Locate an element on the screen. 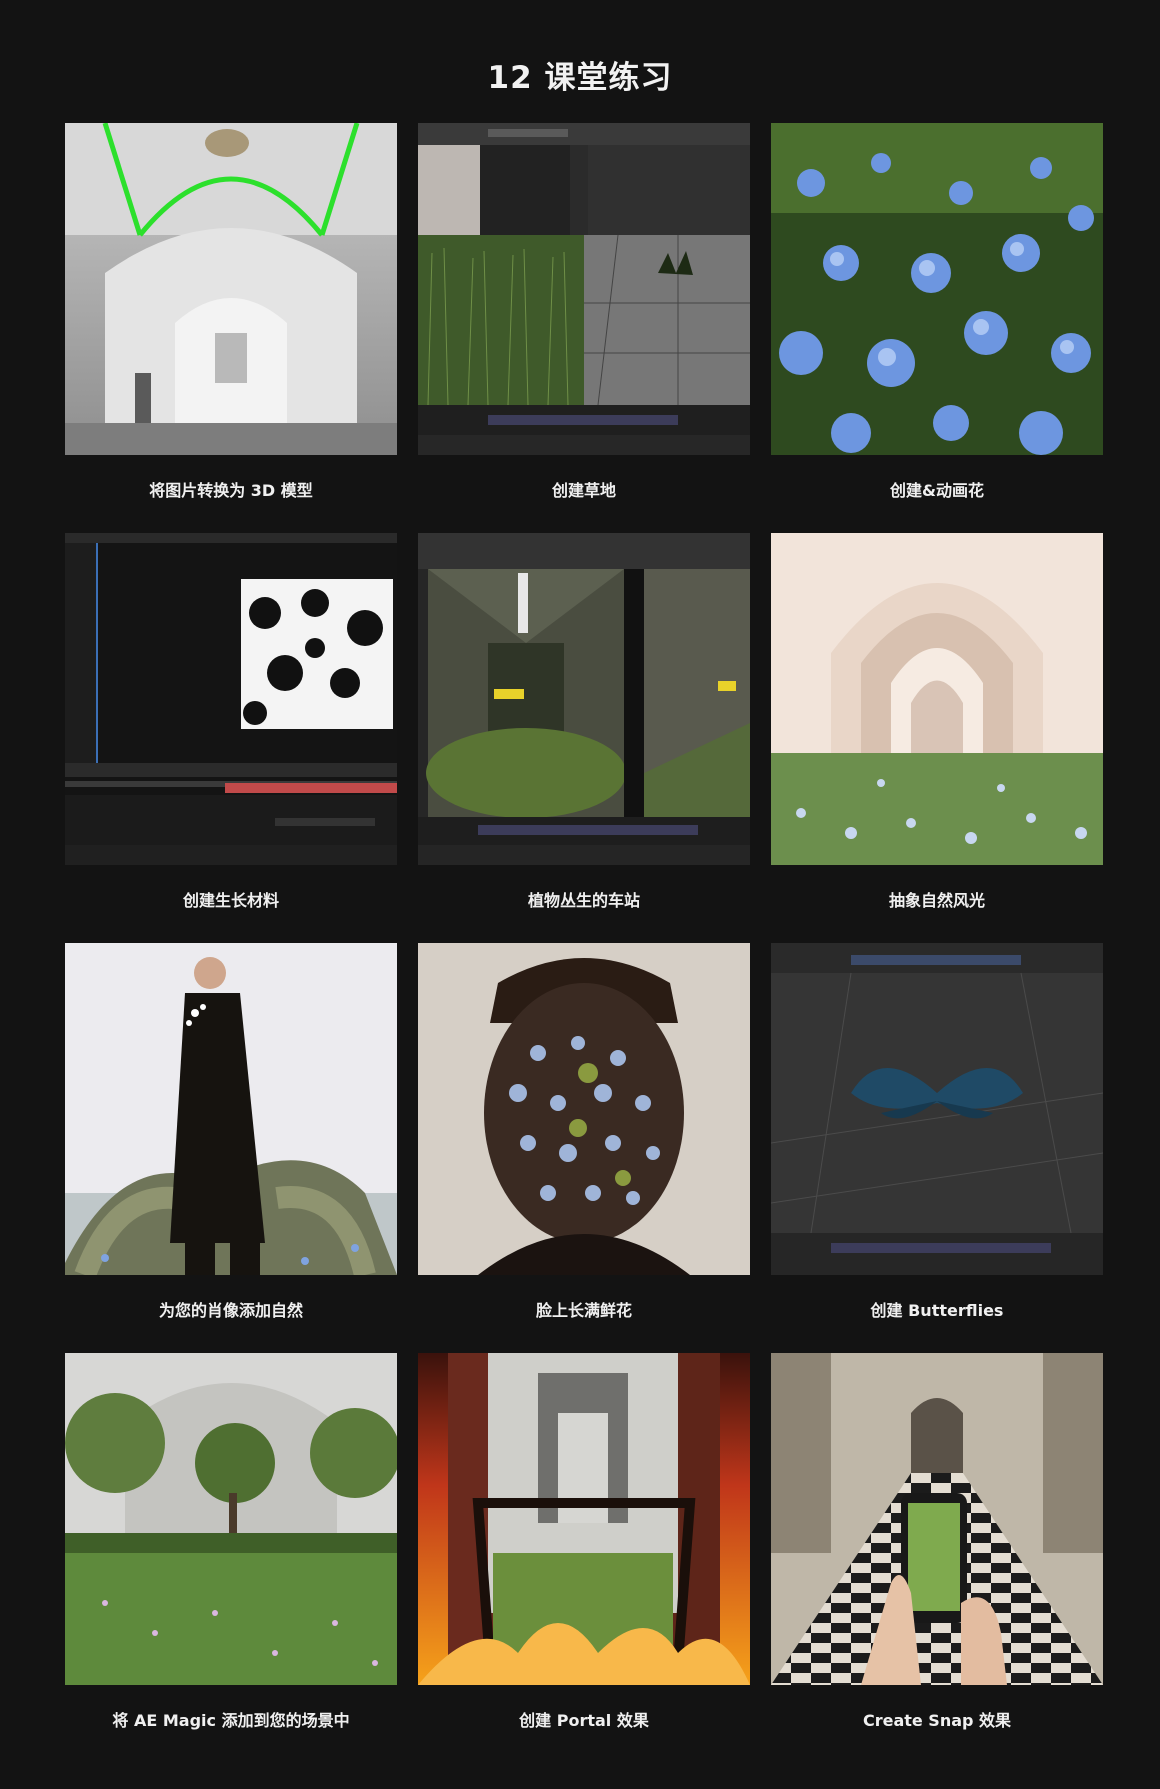  lesson-card: 将 AE Magic 添加到您的场景中 is located at coordinates (231, 1558).